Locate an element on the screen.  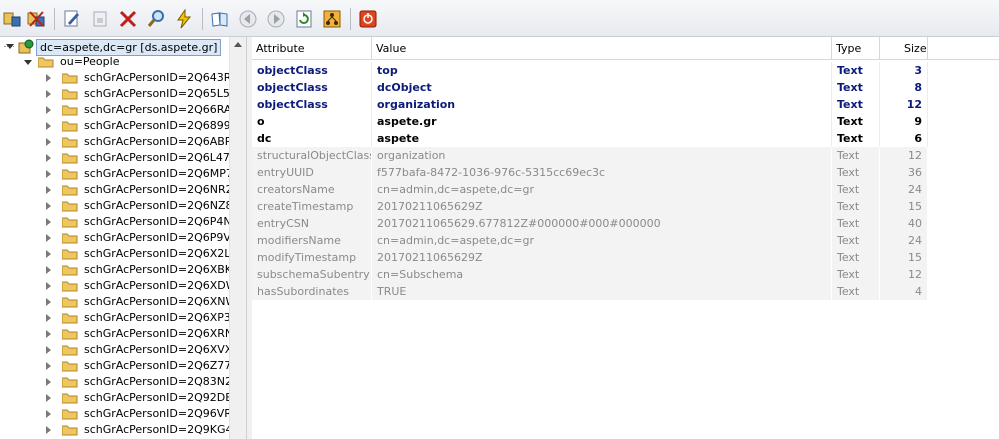
tree-node-label: schGrAcPersonID=2Q96VROL is located at coordinates (165, 413).